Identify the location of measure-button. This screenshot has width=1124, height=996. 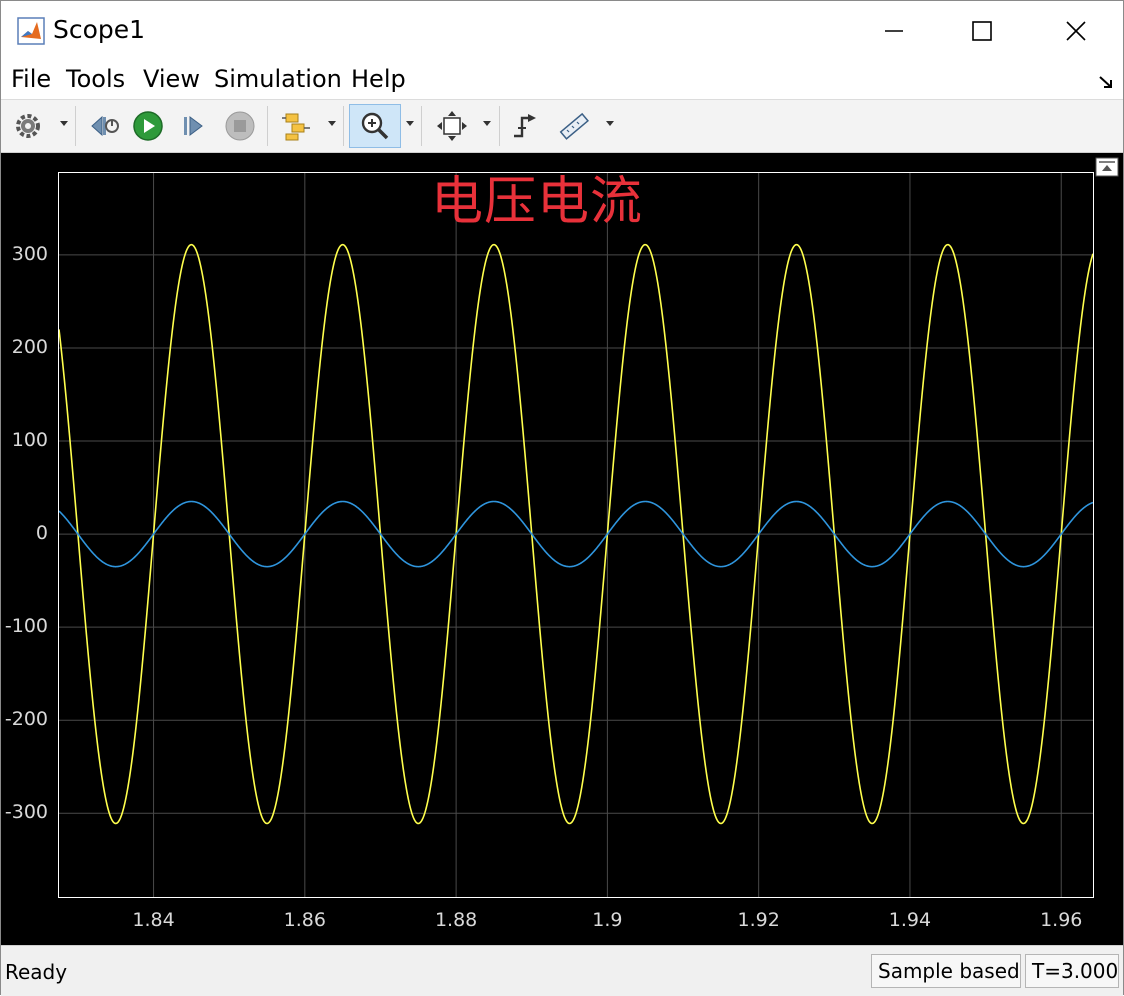
(574, 126).